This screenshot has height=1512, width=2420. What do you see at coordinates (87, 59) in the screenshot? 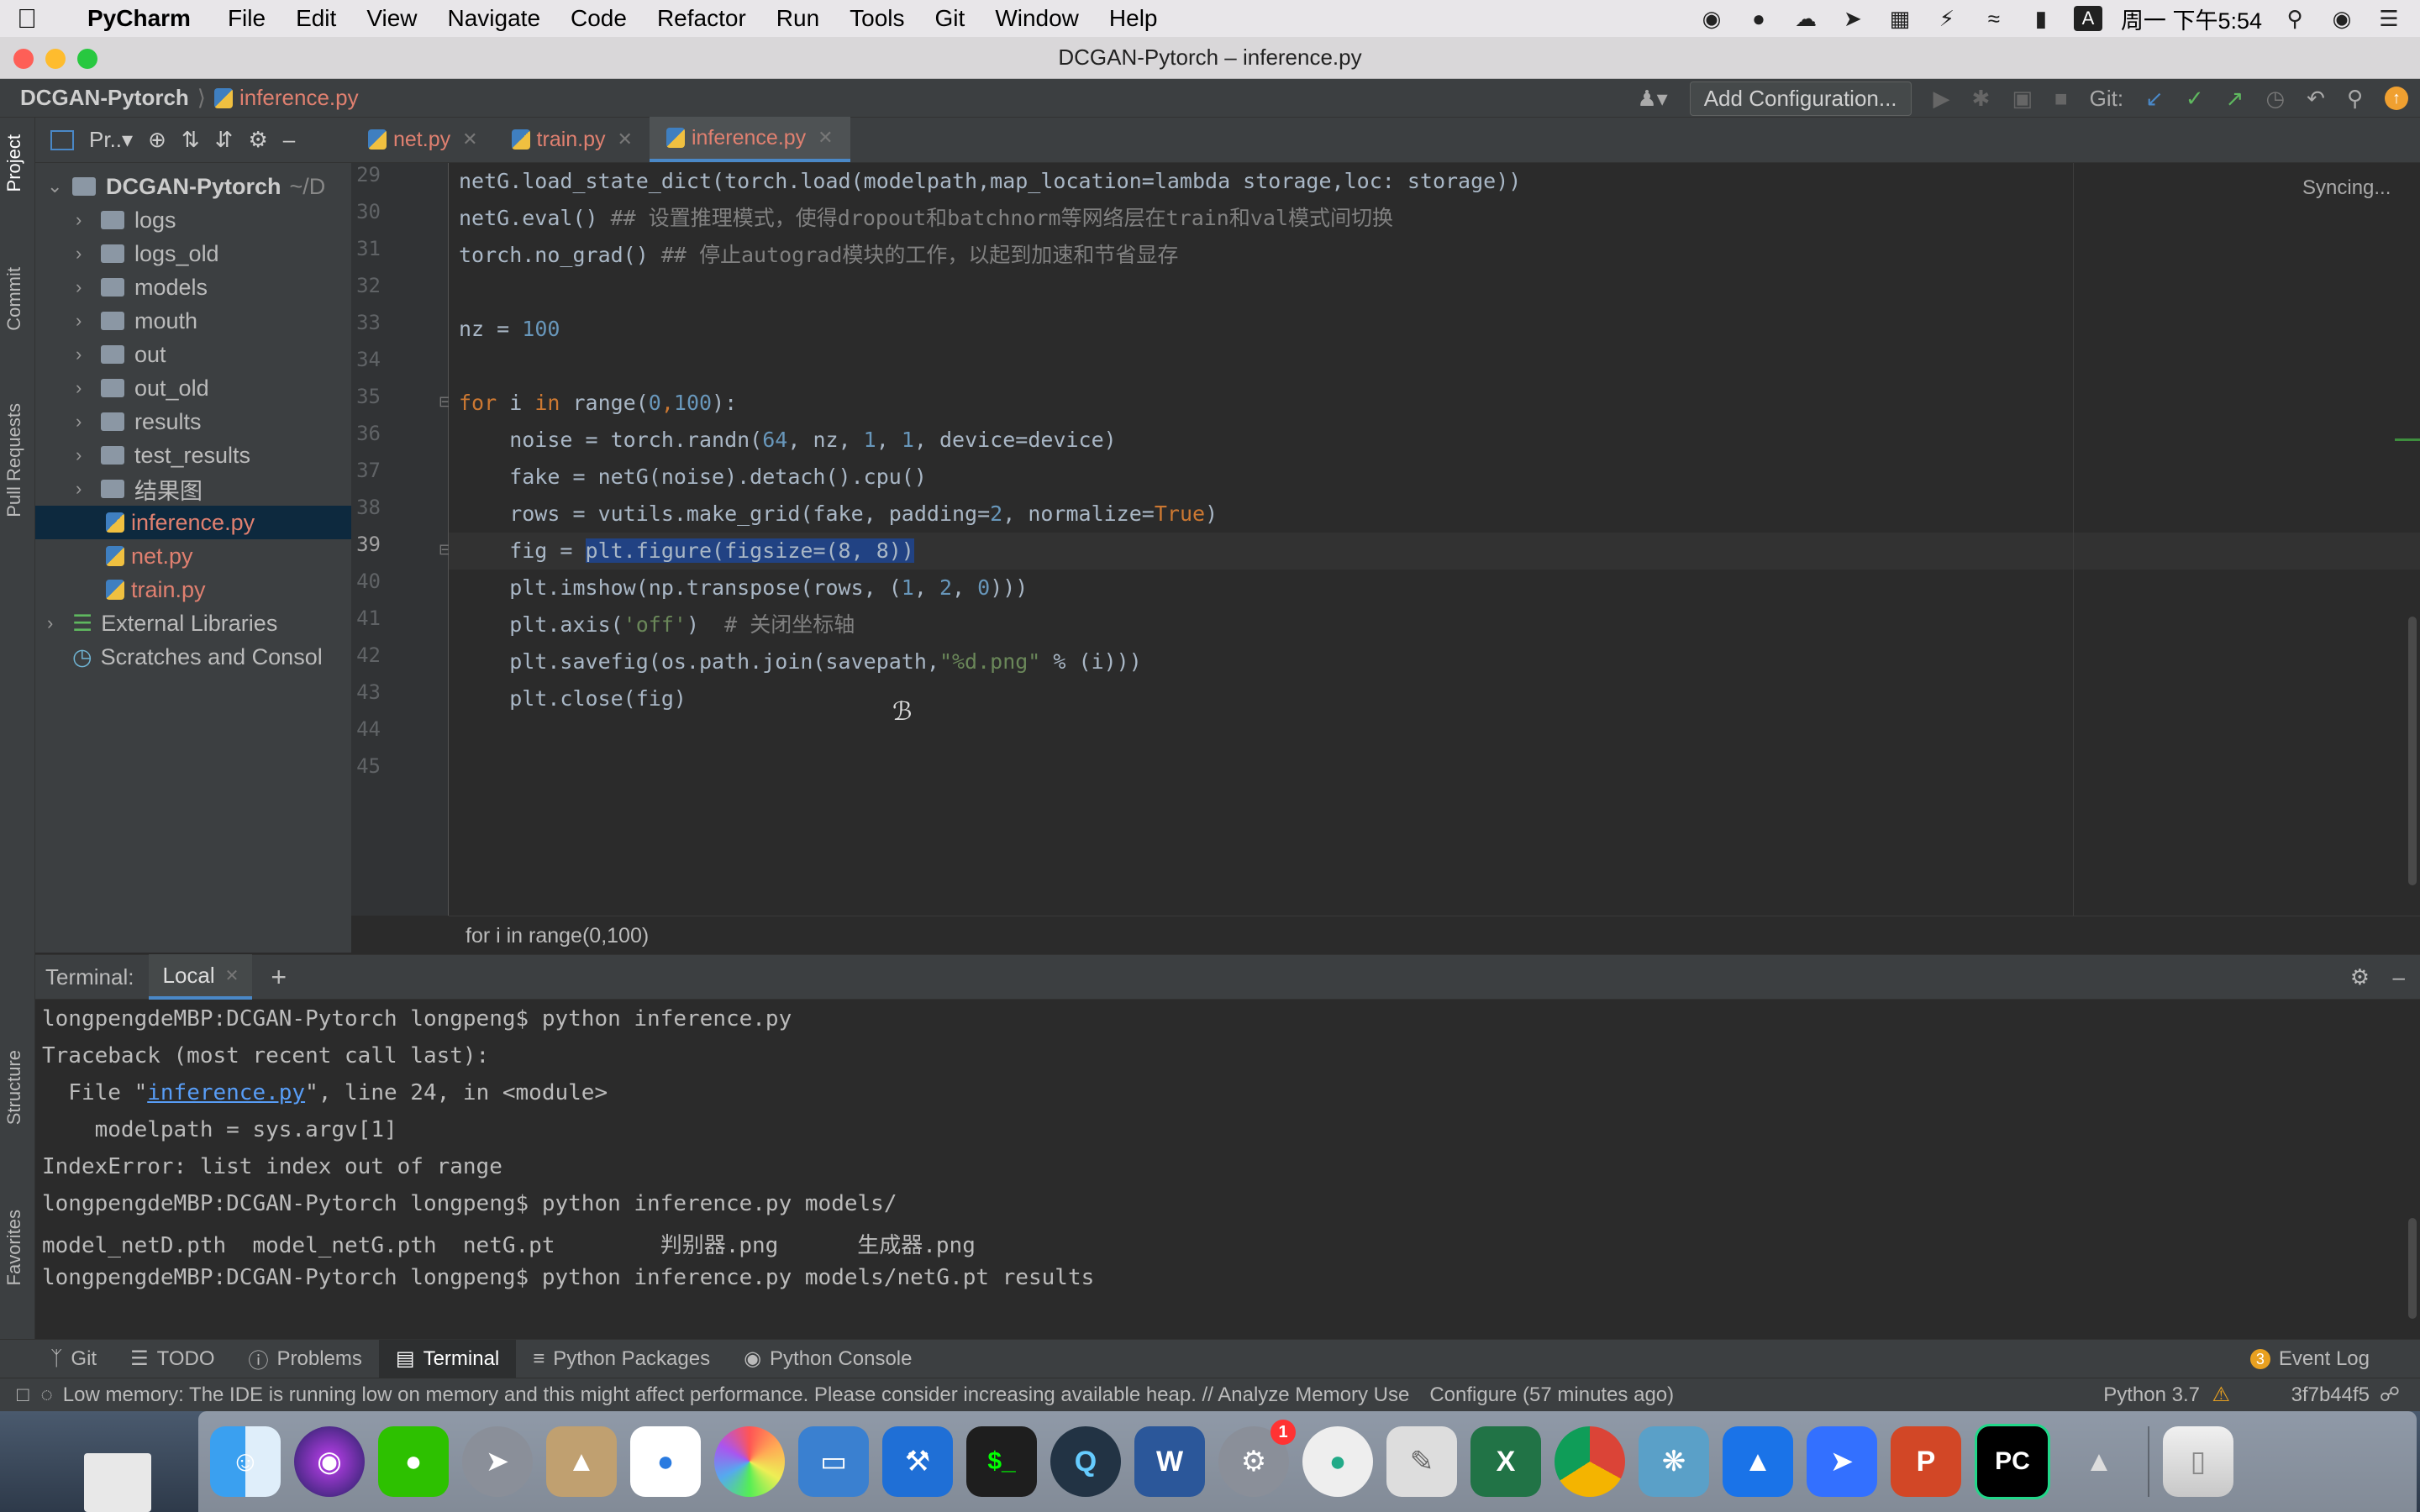
I see `zoom-window-button` at bounding box center [87, 59].